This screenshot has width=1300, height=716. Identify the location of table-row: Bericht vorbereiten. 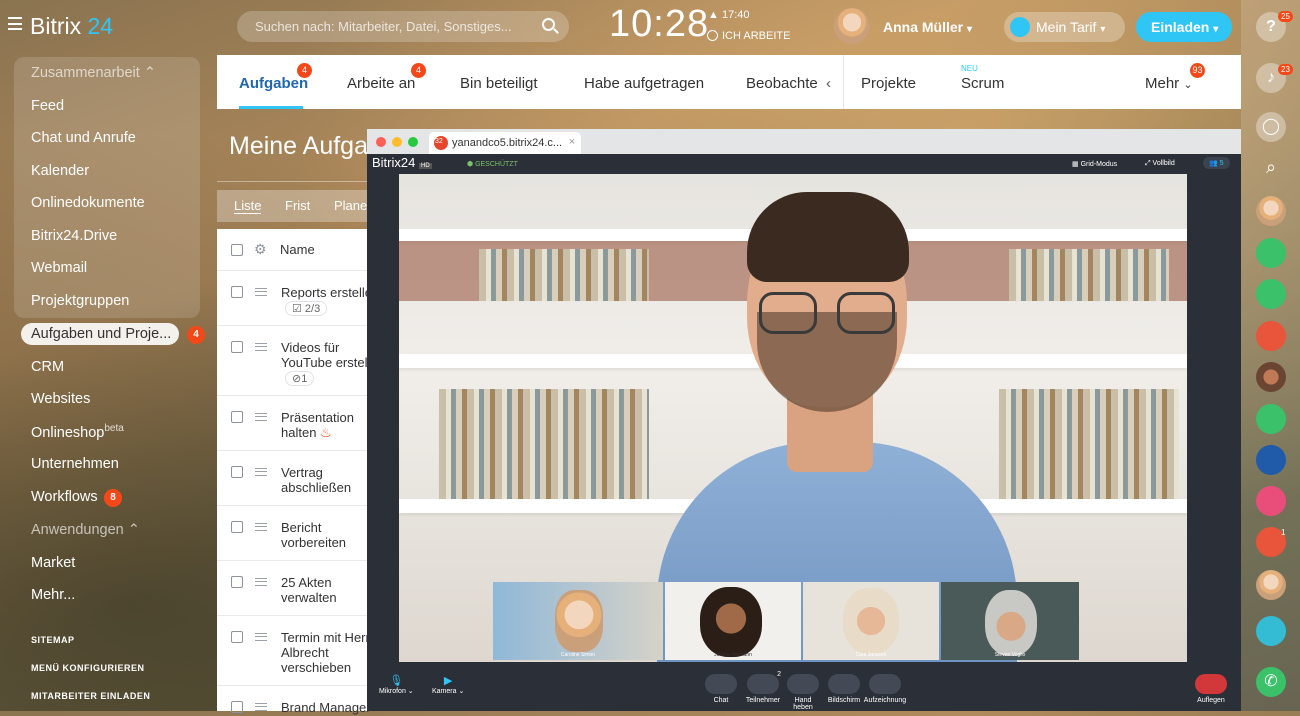
(297, 533).